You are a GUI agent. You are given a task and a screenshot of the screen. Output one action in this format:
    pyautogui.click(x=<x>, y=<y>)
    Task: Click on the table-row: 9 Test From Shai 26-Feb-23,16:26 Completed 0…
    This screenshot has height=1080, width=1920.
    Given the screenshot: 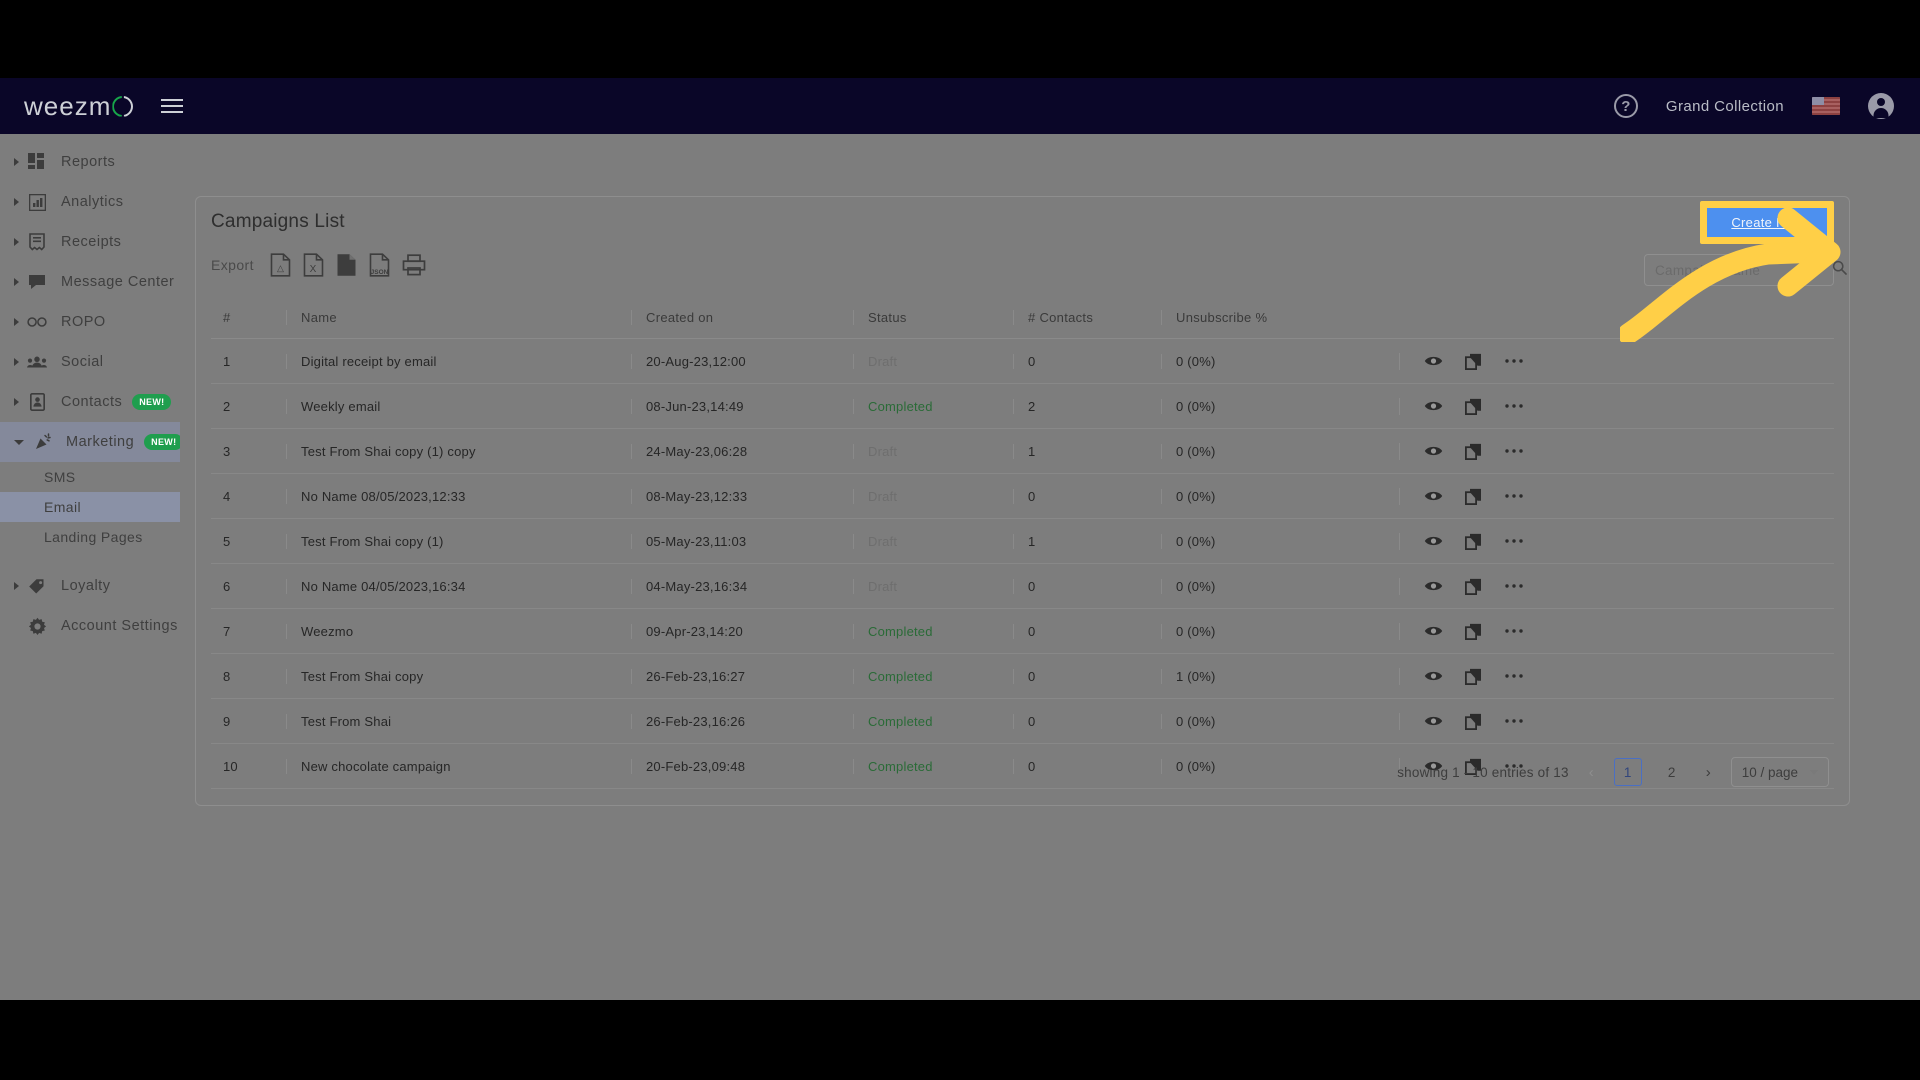 What is the action you would take?
    pyautogui.click(x=1022, y=721)
    